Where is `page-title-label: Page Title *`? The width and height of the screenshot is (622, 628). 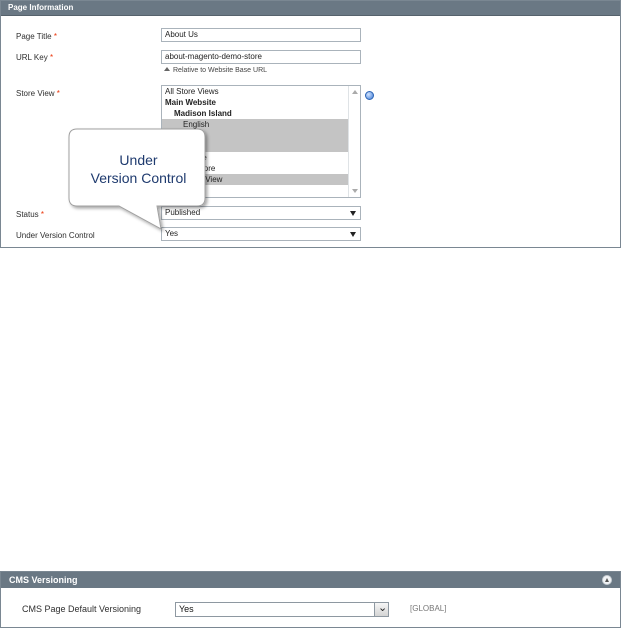
page-title-label: Page Title * is located at coordinates (36, 36).